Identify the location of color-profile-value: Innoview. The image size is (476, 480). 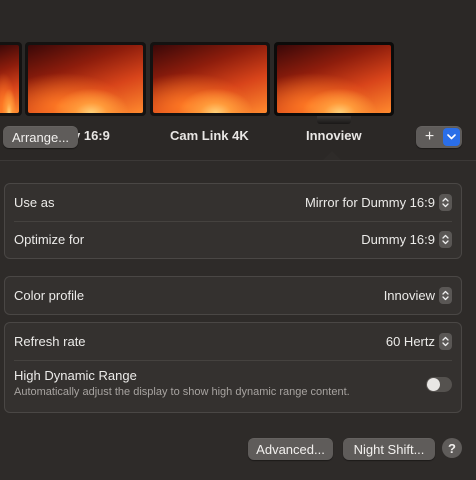
(409, 295).